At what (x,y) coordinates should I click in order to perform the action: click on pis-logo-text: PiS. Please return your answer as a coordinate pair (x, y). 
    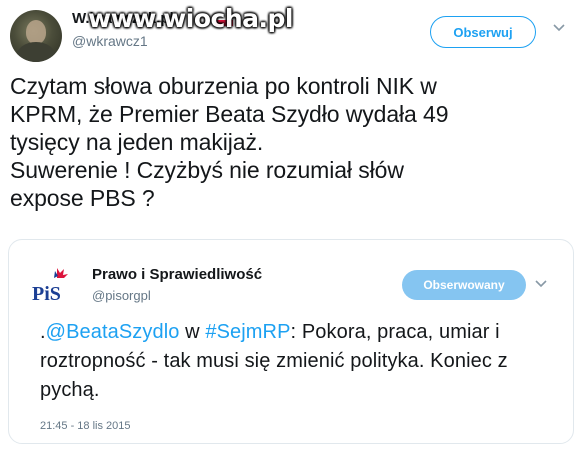
    Looking at the image, I should click on (46, 294).